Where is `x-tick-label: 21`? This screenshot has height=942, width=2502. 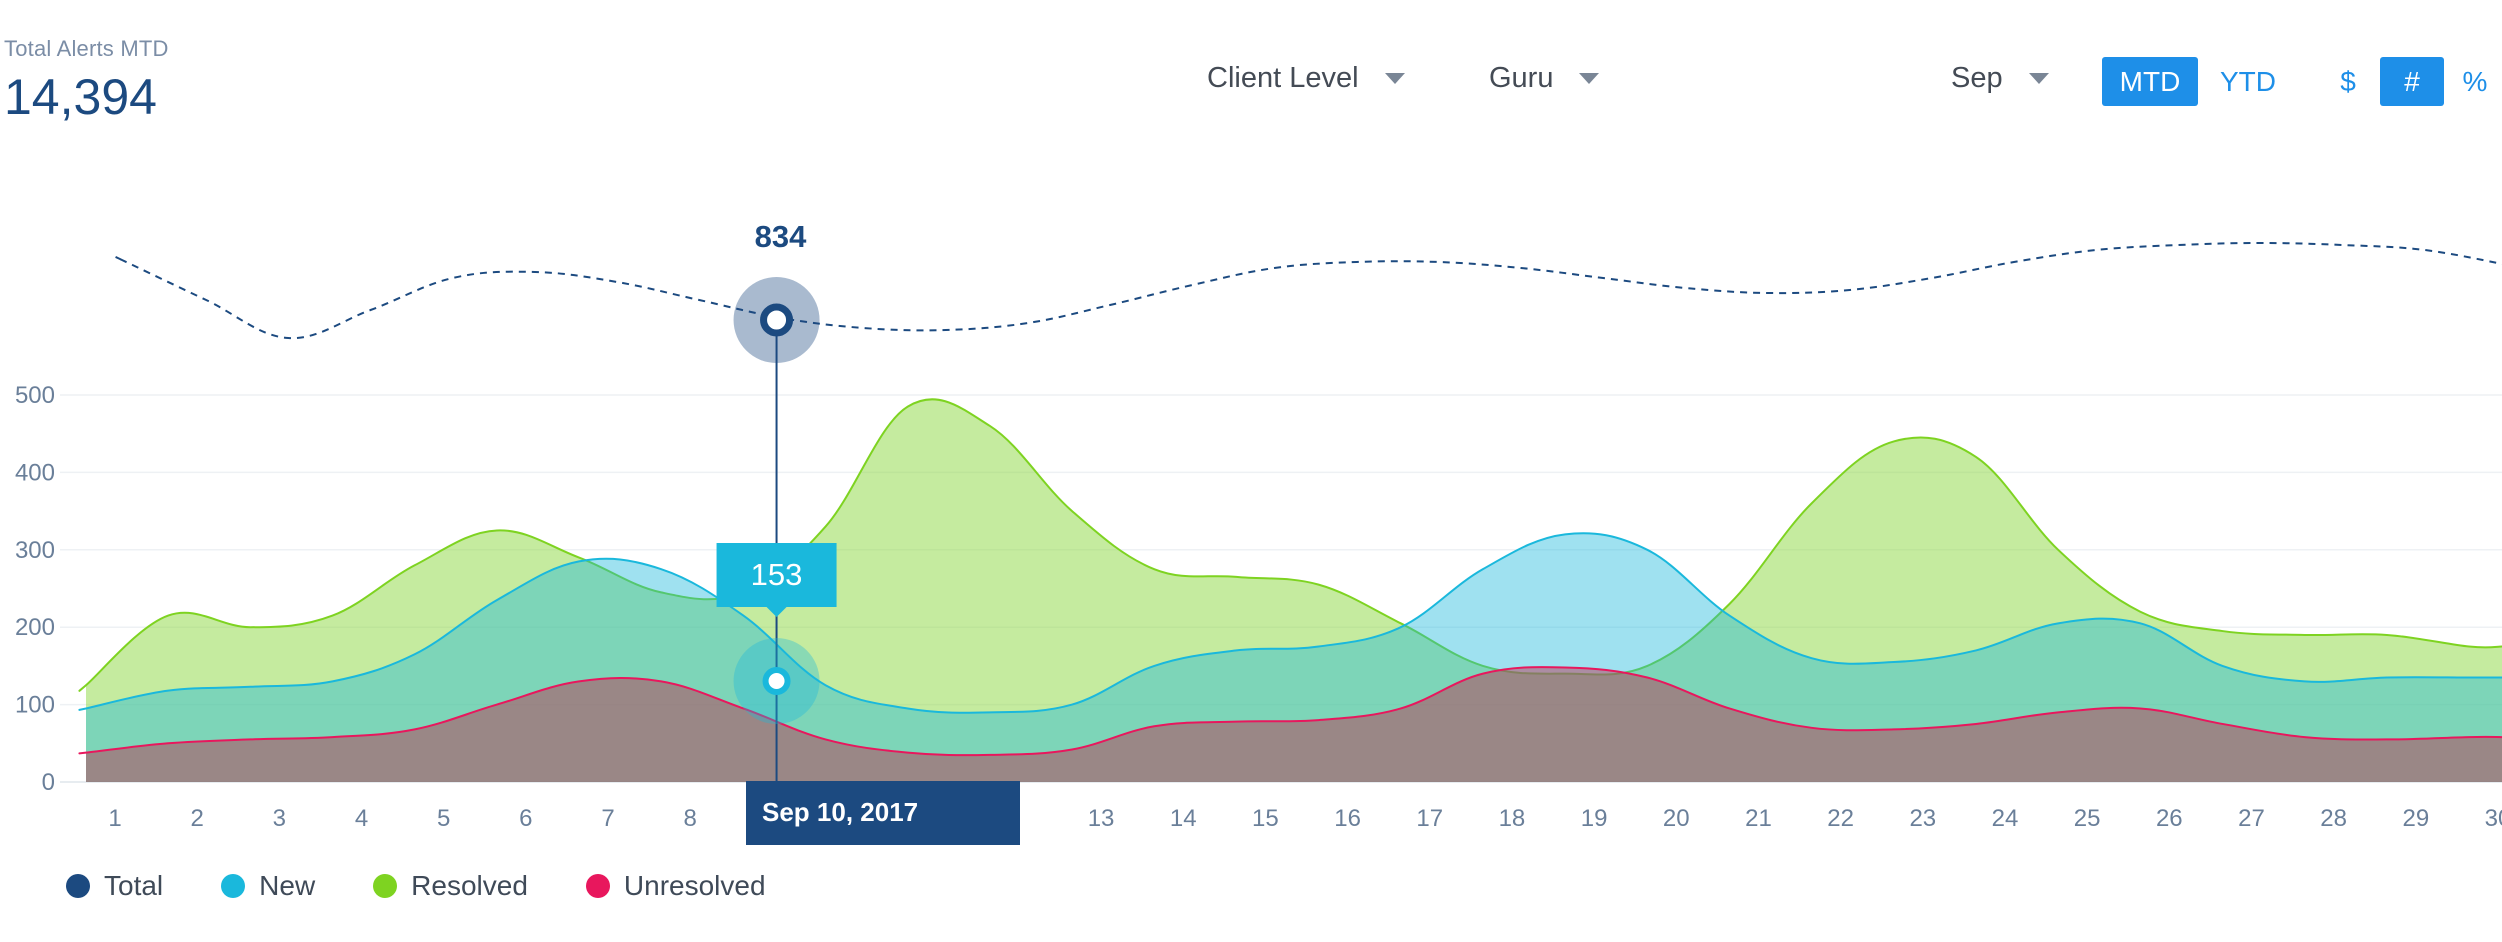
x-tick-label: 21 is located at coordinates (1758, 818).